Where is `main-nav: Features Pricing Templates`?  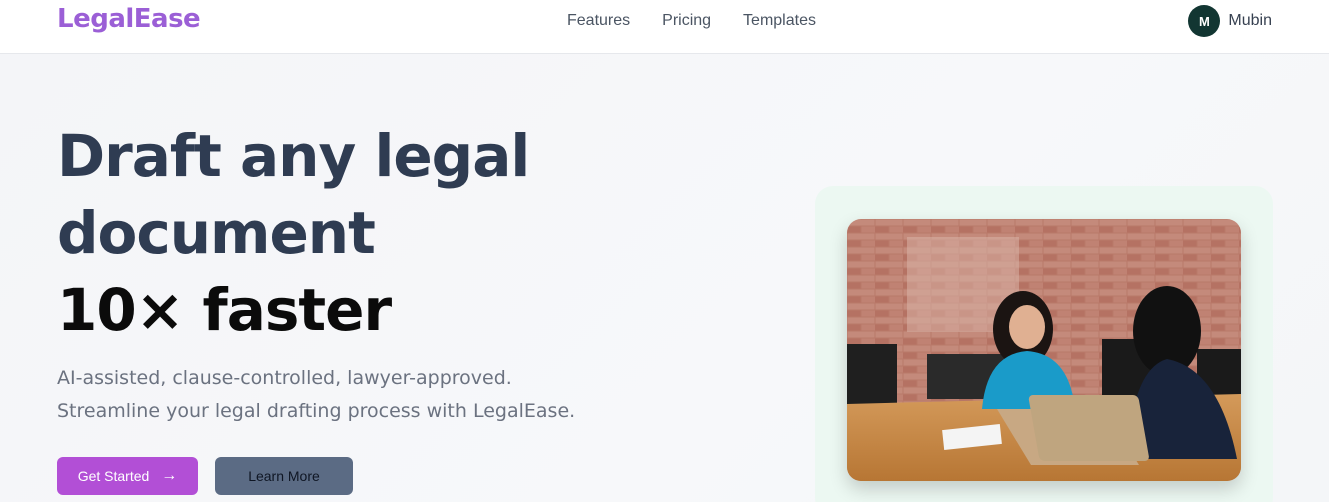
main-nav: Features Pricing Templates is located at coordinates (707, 21).